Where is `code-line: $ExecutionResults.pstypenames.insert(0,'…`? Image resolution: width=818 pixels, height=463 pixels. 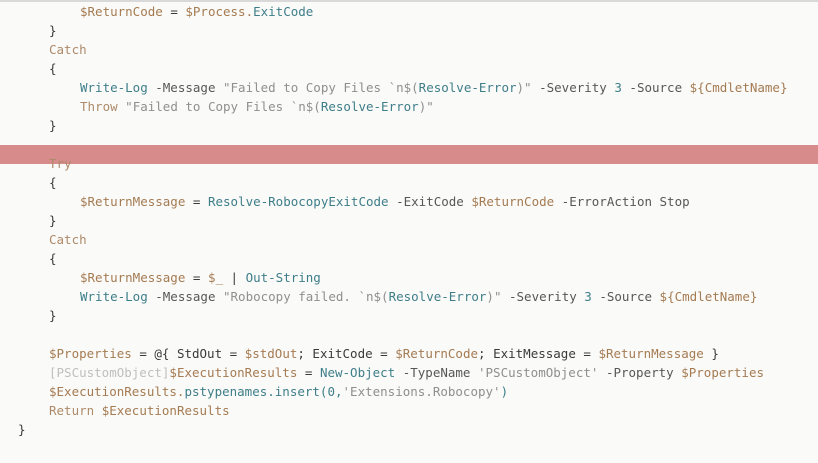 code-line: $ExecutionResults.pstypenames.insert(0,'… is located at coordinates (409, 391).